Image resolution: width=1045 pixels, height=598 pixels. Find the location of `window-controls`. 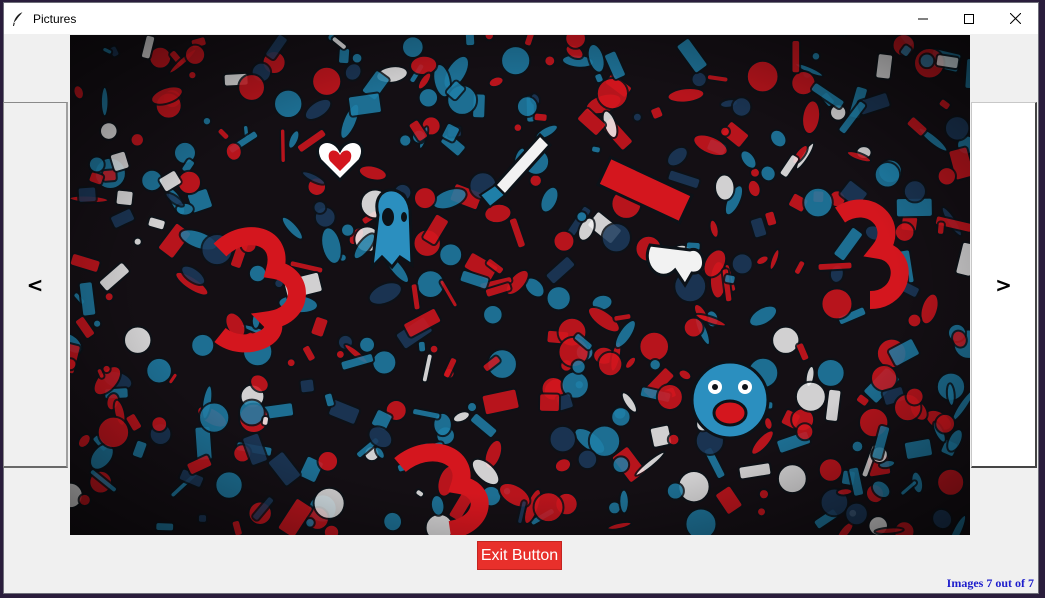

window-controls is located at coordinates (969, 18).